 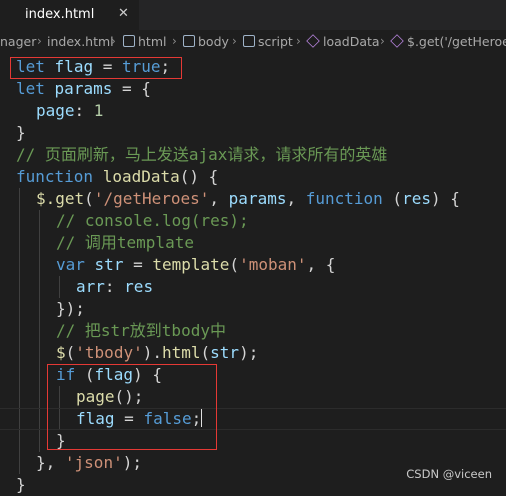 What do you see at coordinates (449, 474) in the screenshot?
I see `watermark: CSDN @viceen` at bounding box center [449, 474].